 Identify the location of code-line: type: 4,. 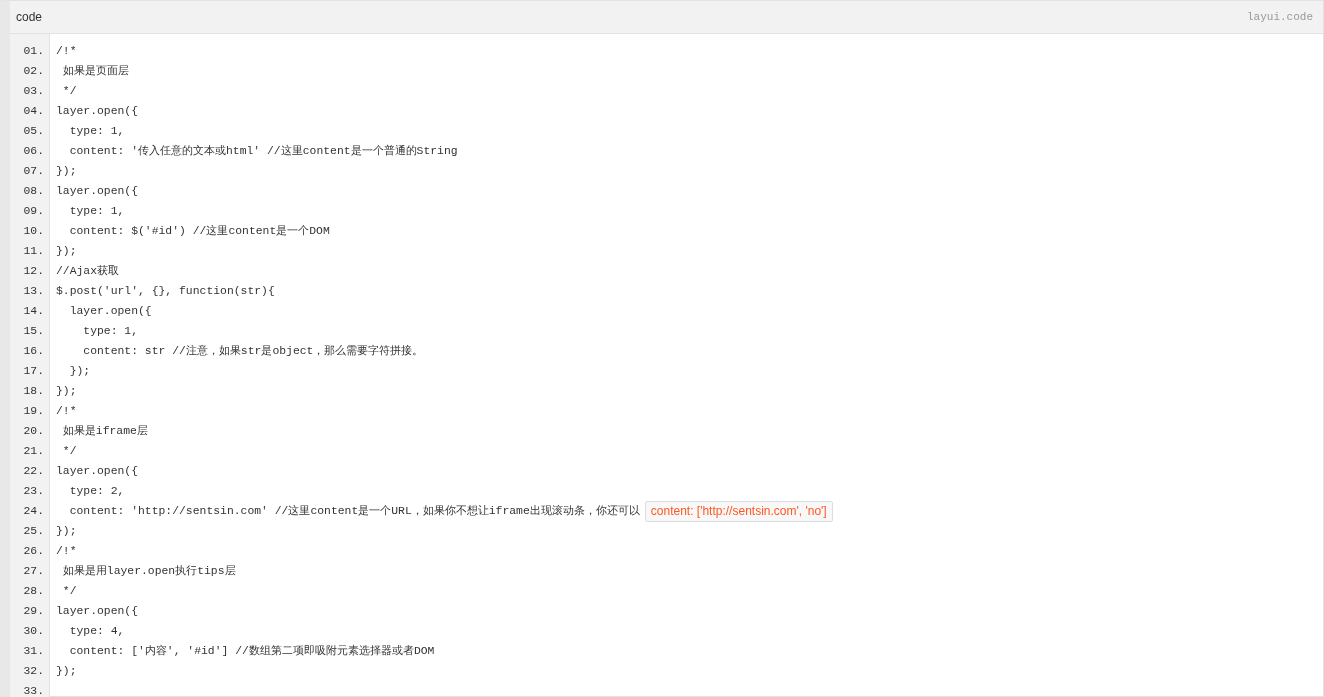
(96, 631).